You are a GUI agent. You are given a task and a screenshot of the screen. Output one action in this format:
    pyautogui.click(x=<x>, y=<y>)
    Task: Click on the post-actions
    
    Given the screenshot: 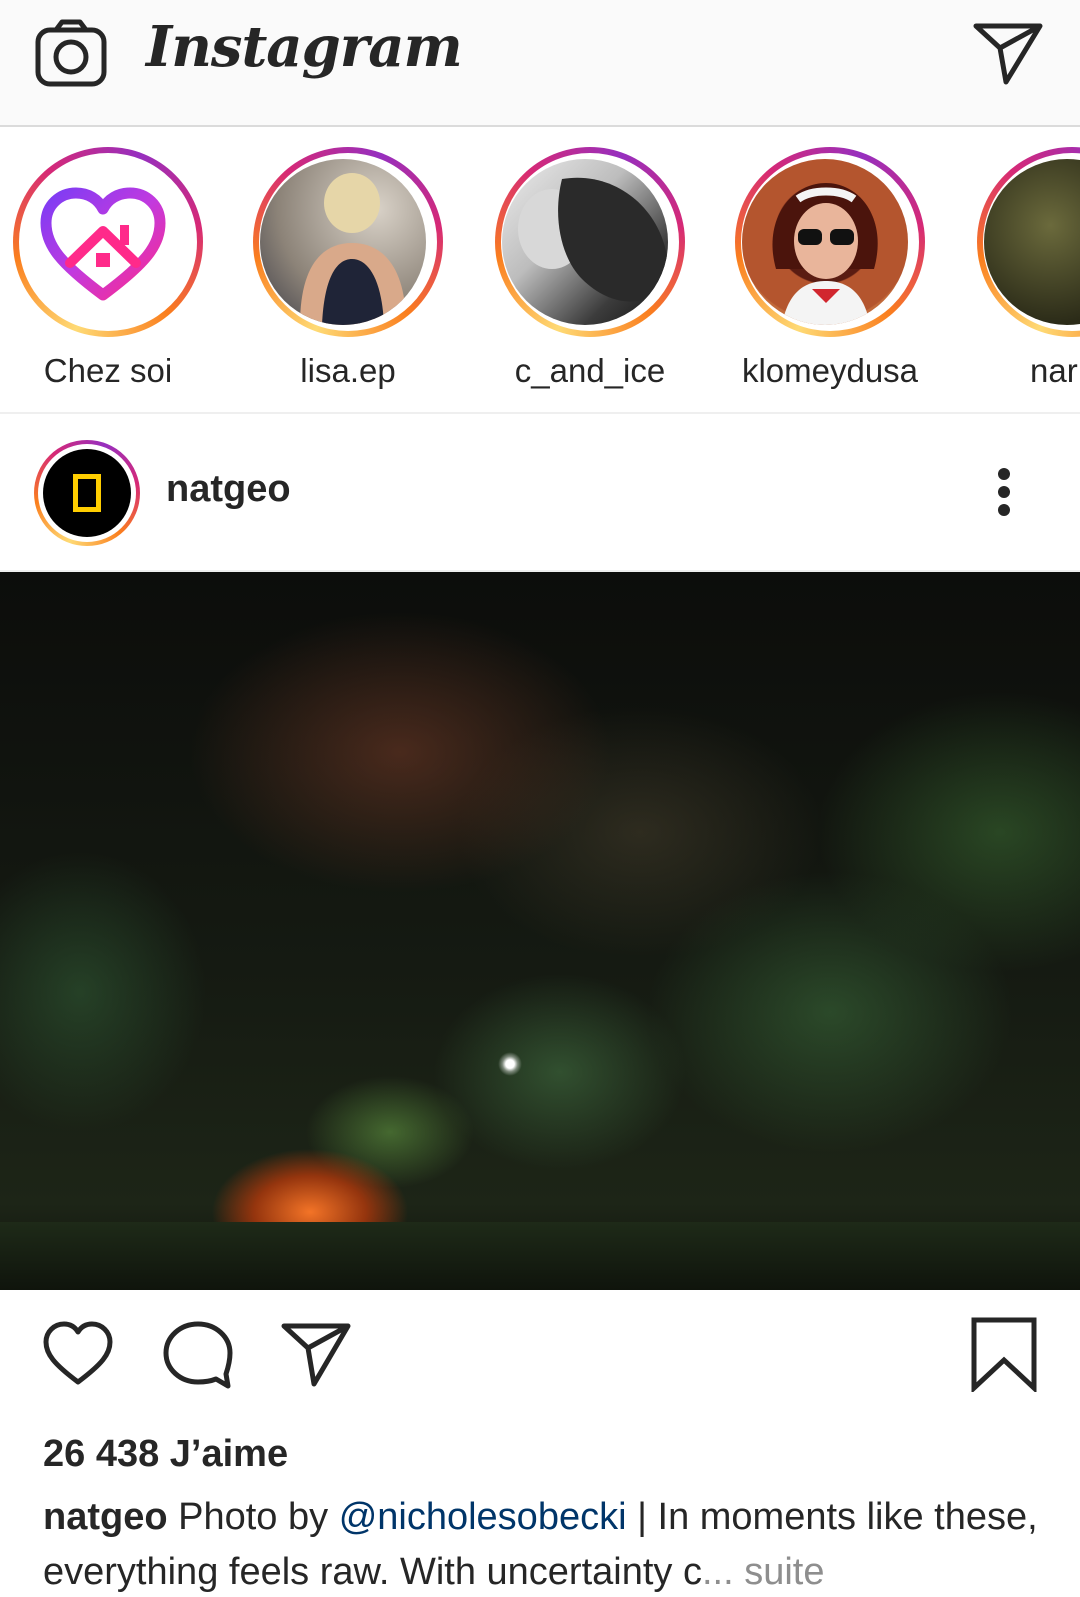 What is the action you would take?
    pyautogui.click(x=540, y=1345)
    